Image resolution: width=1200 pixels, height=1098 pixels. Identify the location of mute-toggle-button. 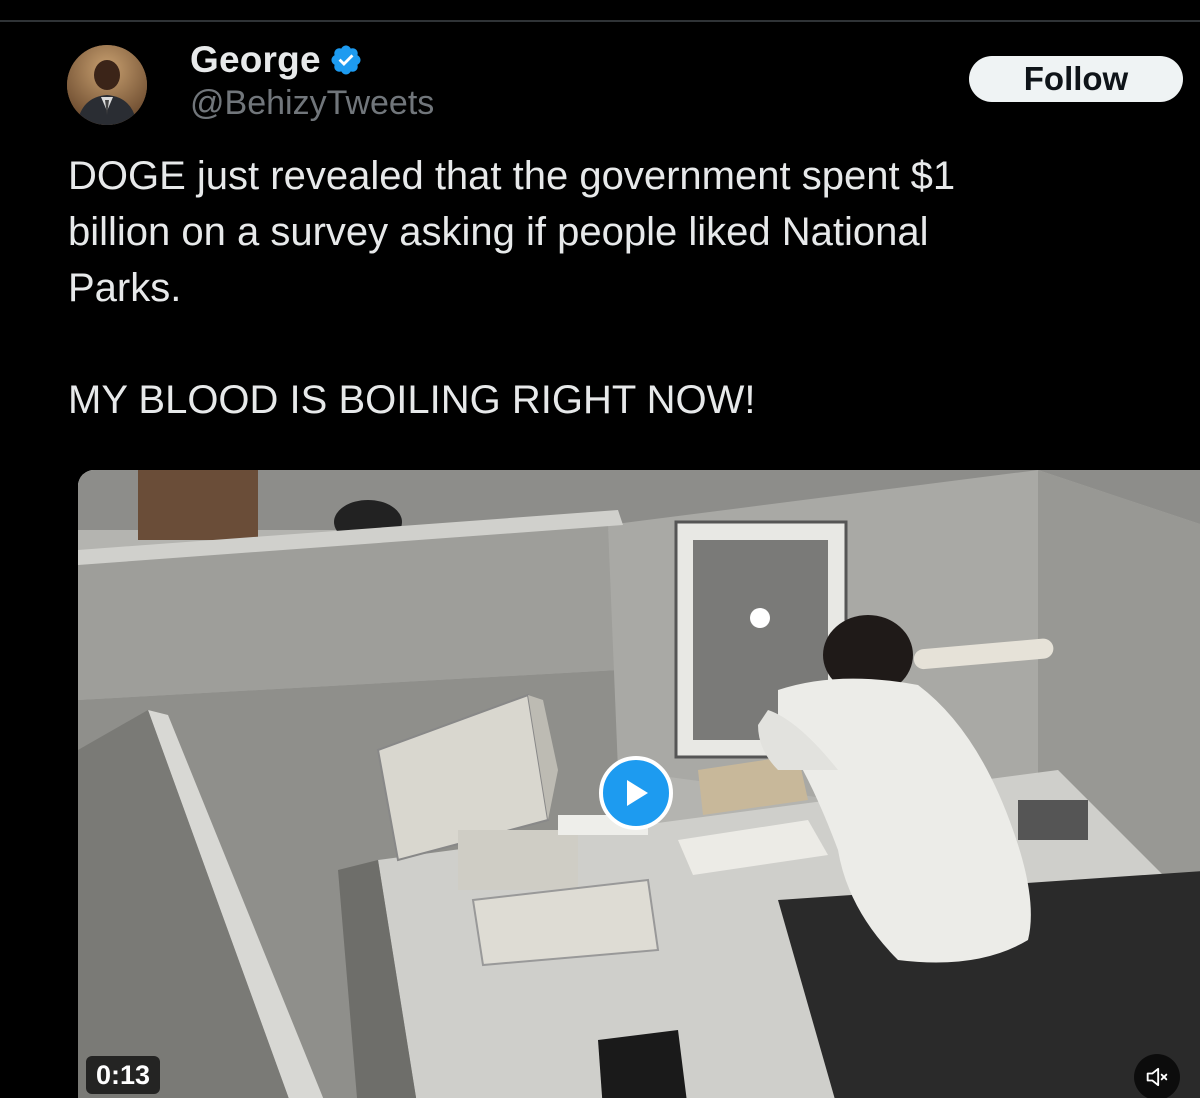
(1157, 1076).